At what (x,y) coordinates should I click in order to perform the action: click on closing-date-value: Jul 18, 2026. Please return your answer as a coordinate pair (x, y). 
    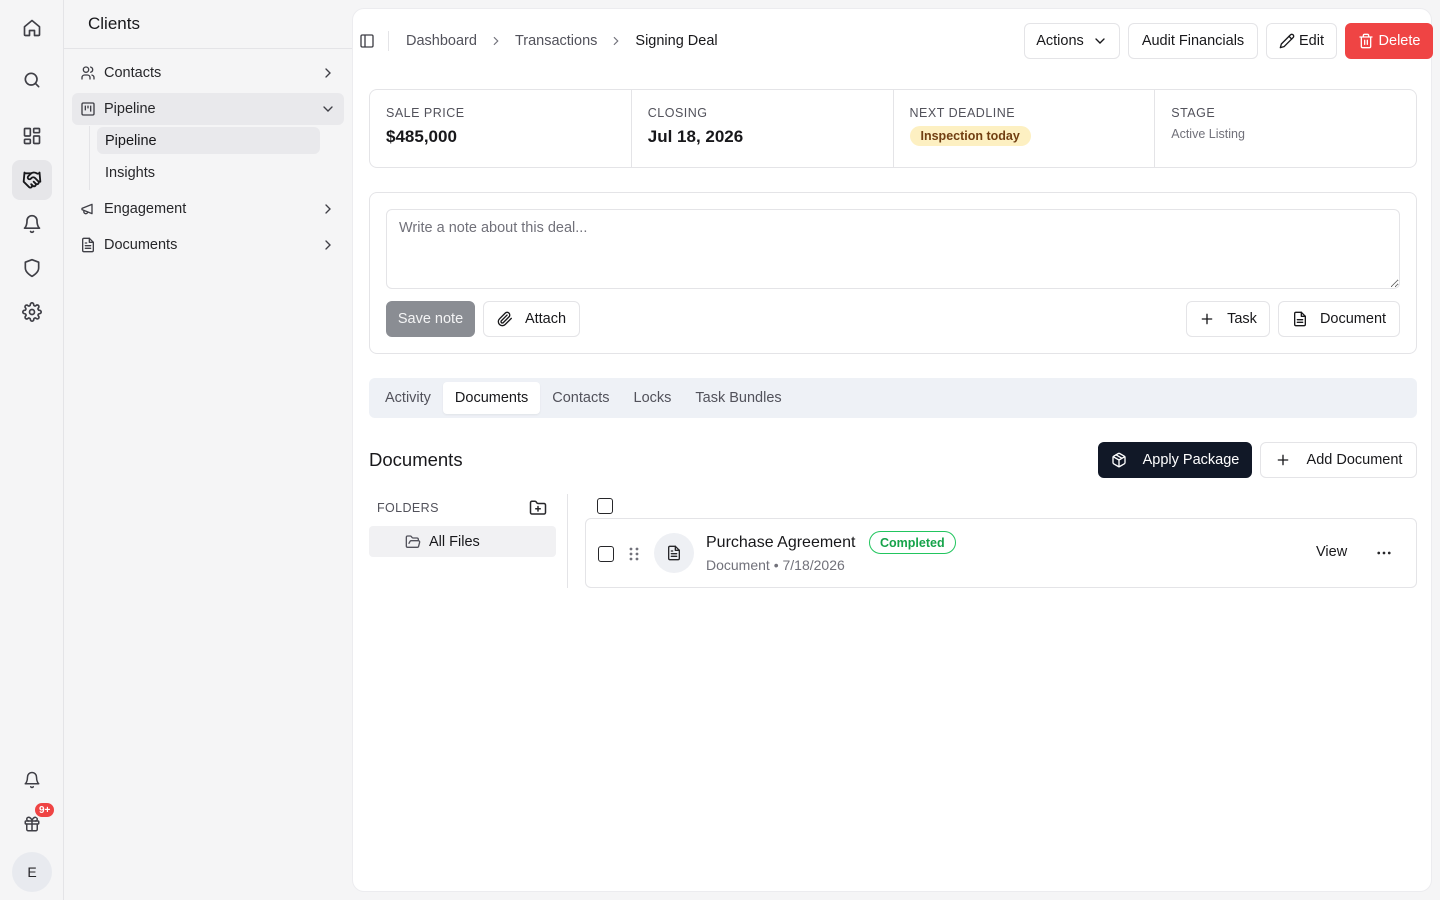
    Looking at the image, I should click on (695, 136).